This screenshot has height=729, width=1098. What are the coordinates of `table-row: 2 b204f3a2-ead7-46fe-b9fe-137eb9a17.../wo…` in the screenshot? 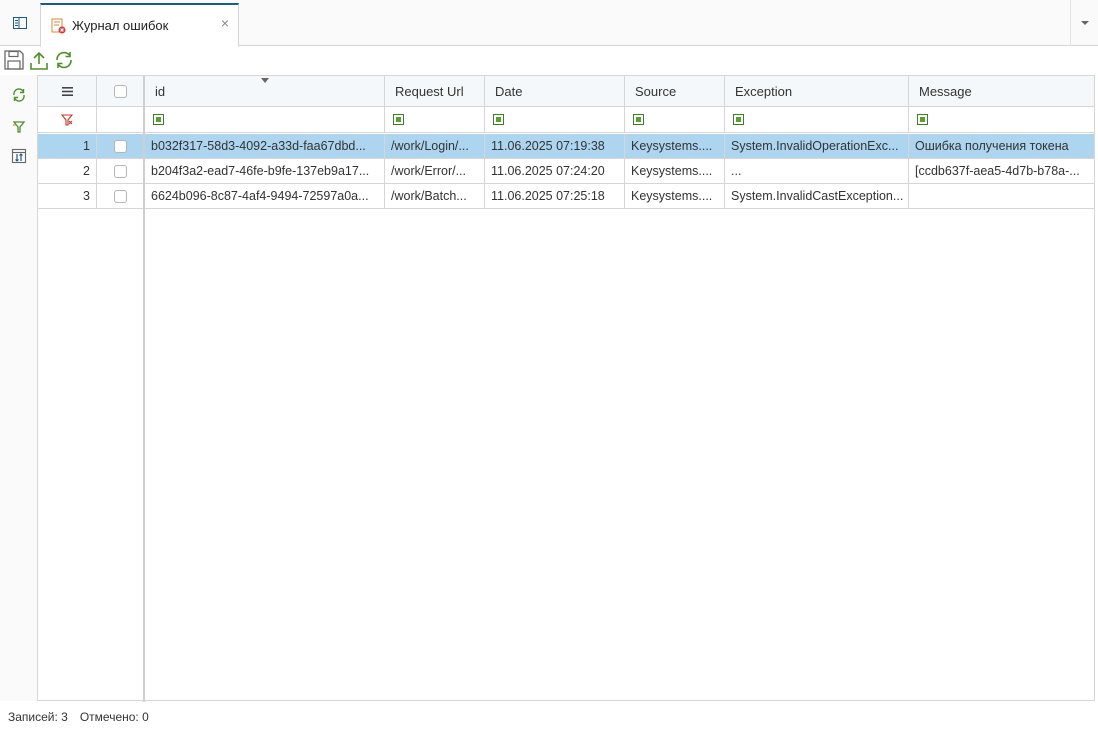 It's located at (566, 171).